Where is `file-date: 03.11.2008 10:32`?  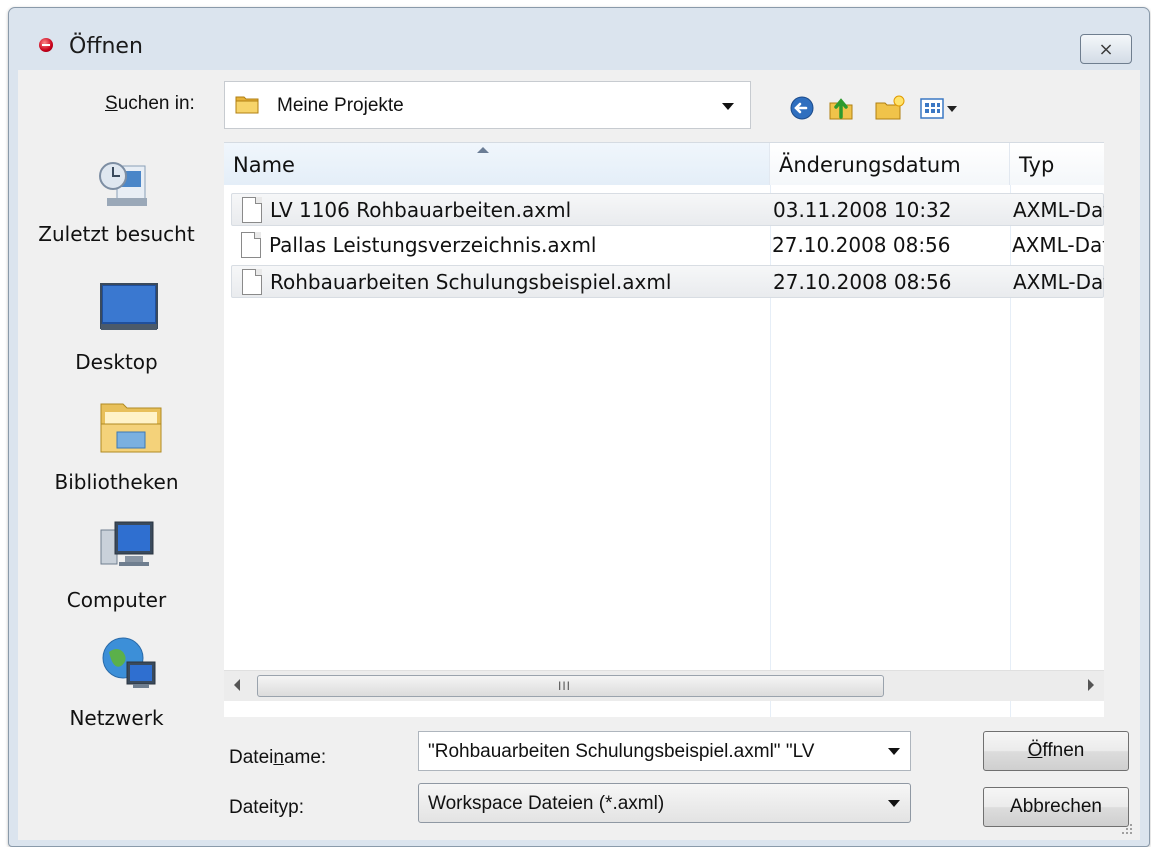
file-date: 03.11.2008 10:32 is located at coordinates (862, 210).